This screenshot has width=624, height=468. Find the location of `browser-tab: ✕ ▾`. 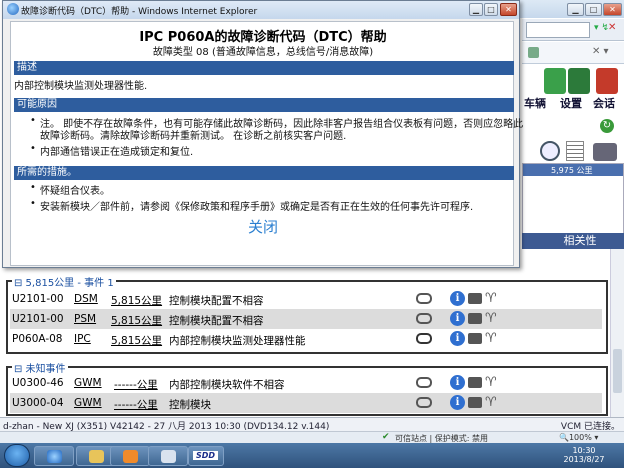

browser-tab: ✕ ▾ is located at coordinates (573, 53).